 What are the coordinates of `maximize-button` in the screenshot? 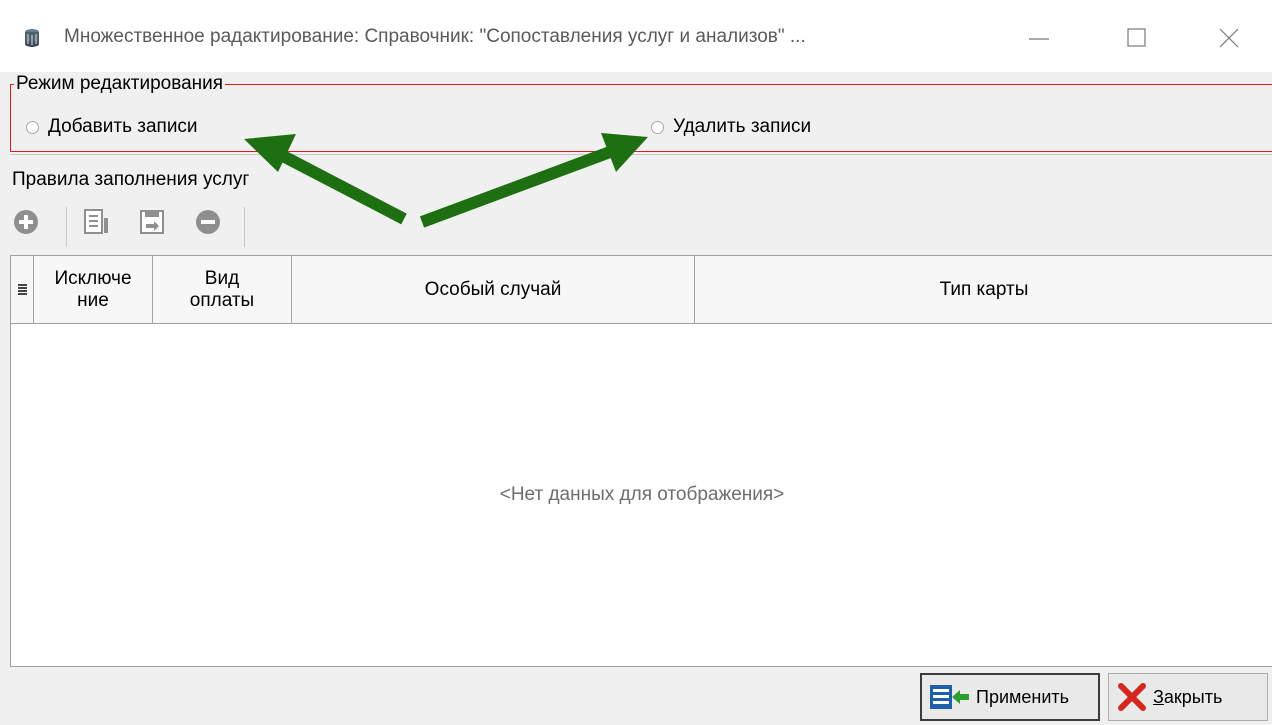 It's located at (1137, 38).